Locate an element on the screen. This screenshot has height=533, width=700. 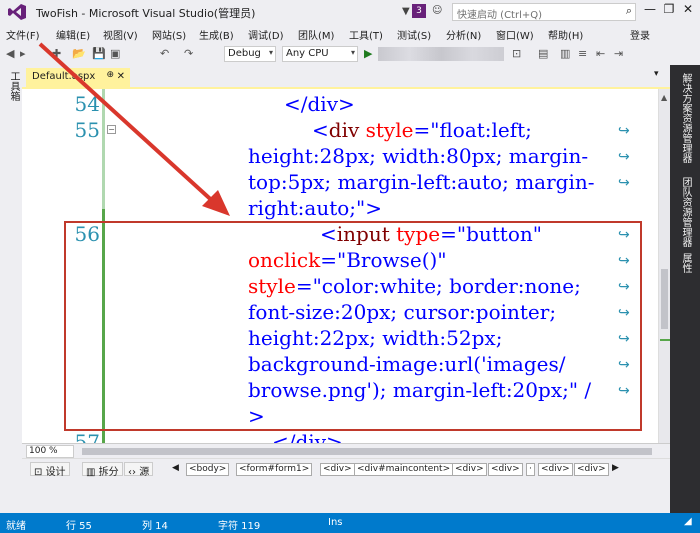
breadcrumb-item: <form#form1> is located at coordinates (274, 469).